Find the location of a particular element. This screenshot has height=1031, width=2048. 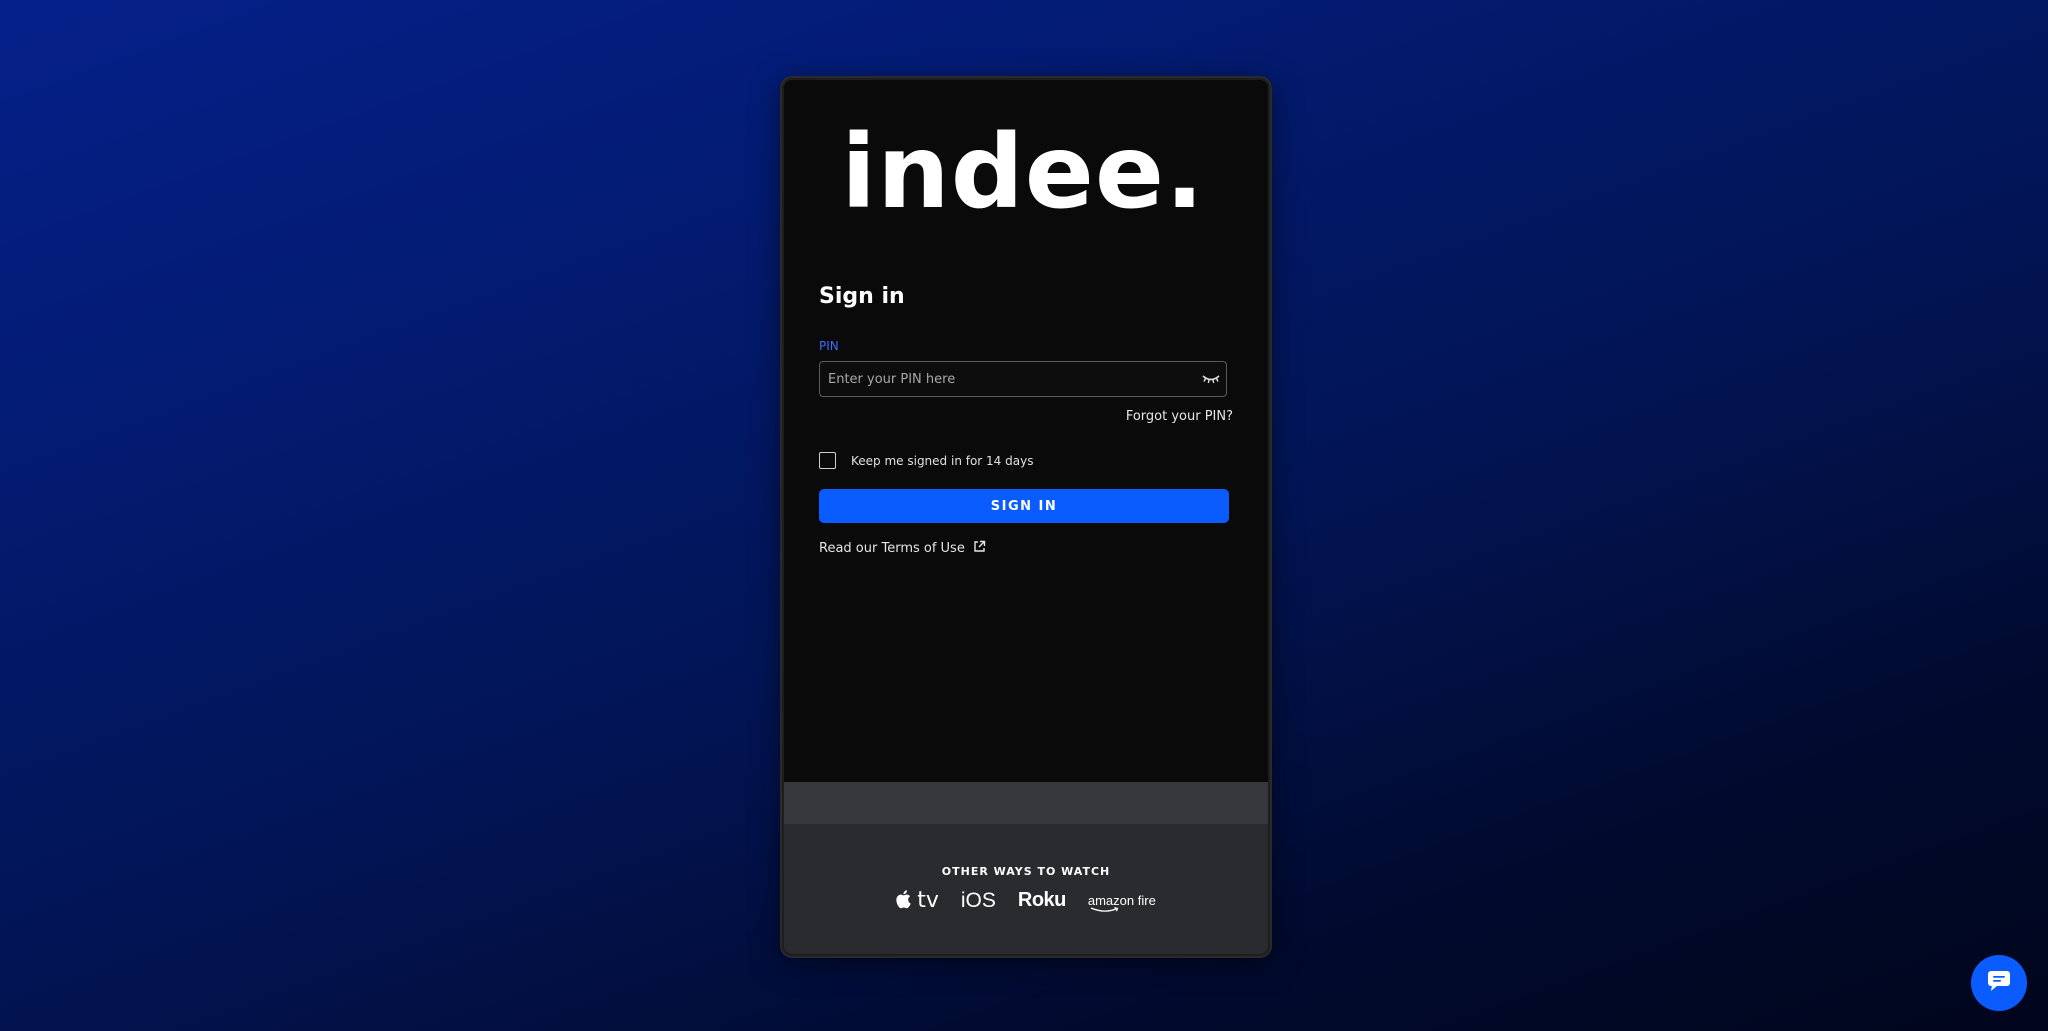

indee-logo: indee. is located at coordinates (1026, 195).